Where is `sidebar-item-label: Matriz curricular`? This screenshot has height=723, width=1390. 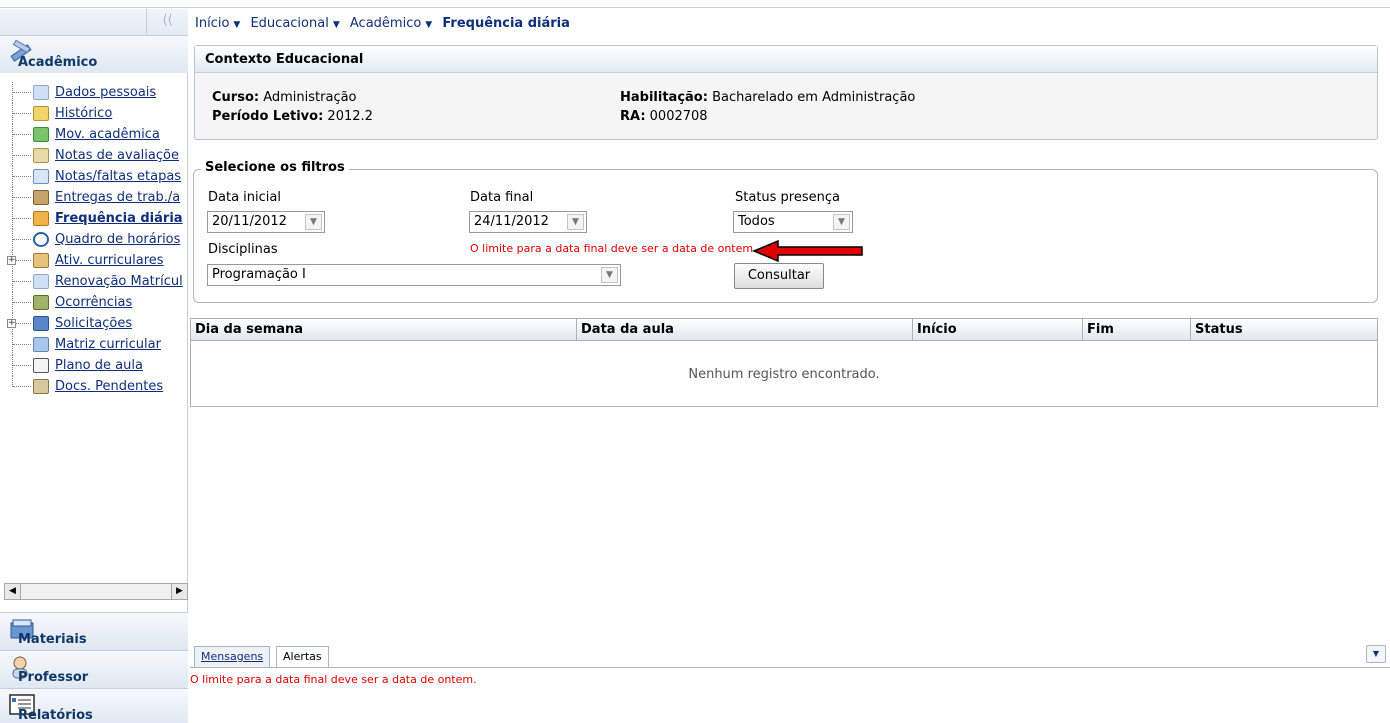 sidebar-item-label: Matriz curricular is located at coordinates (108, 344).